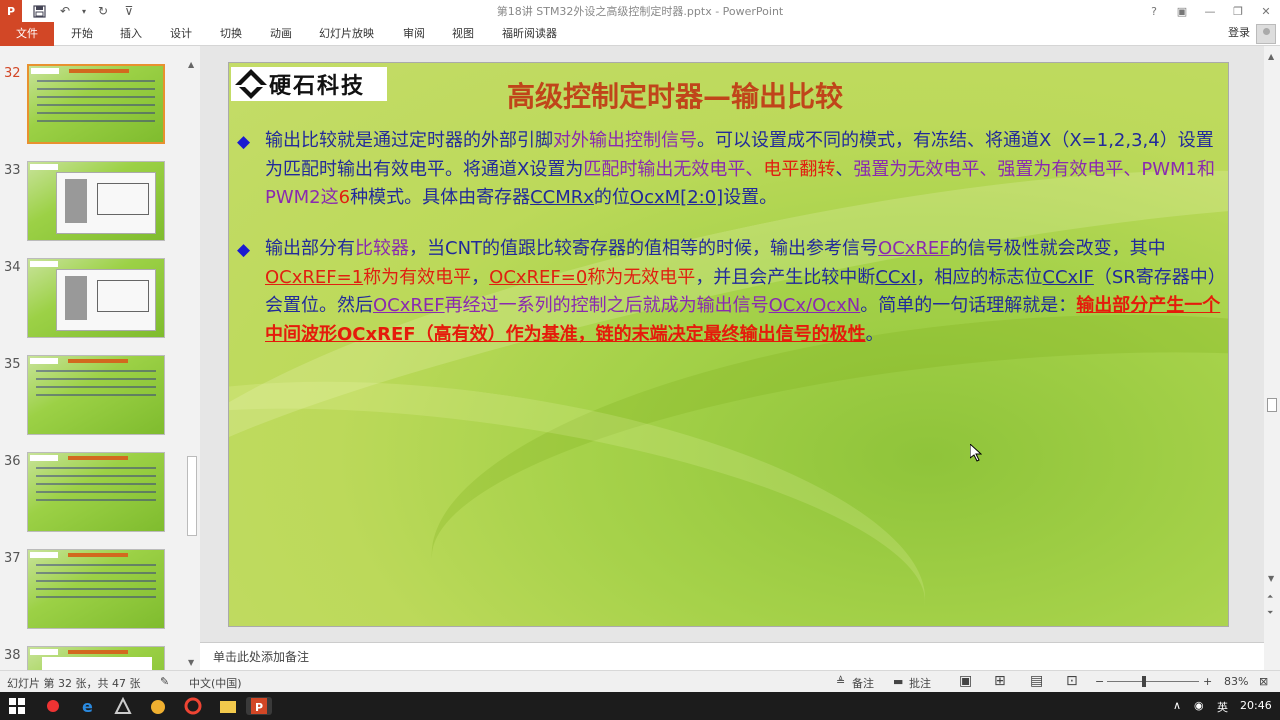  What do you see at coordinates (840, 681) in the screenshot?
I see `notes-toggle-icon: ≜` at bounding box center [840, 681].